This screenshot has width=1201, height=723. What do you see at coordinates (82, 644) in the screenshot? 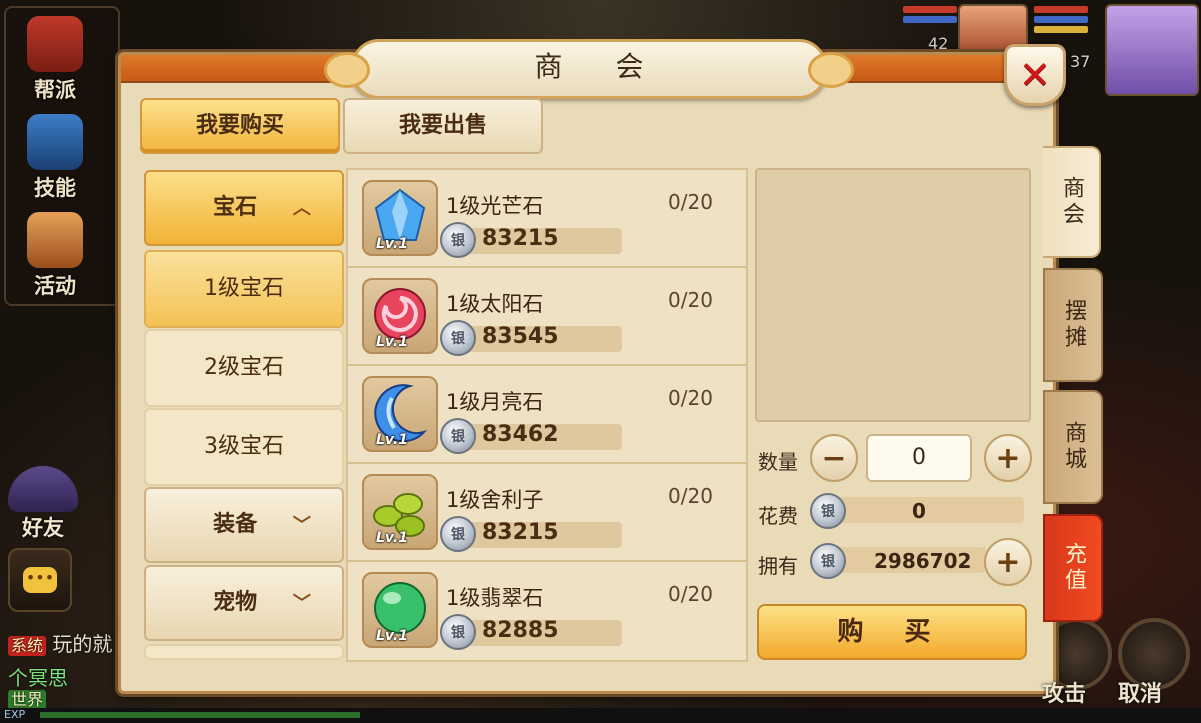
I see `system-chat-text: 玩的就` at bounding box center [82, 644].